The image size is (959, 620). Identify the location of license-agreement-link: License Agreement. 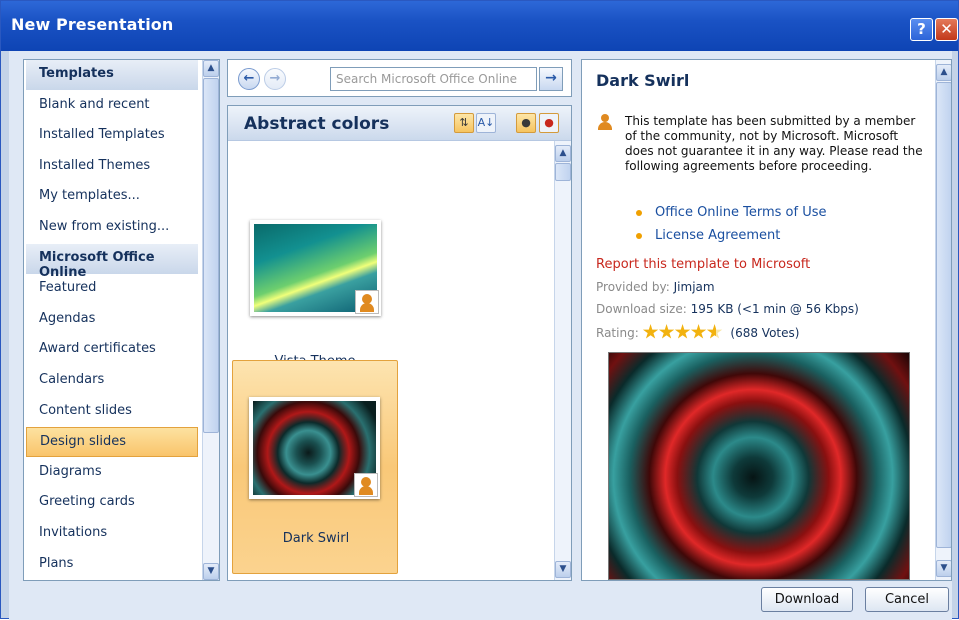
(717, 235).